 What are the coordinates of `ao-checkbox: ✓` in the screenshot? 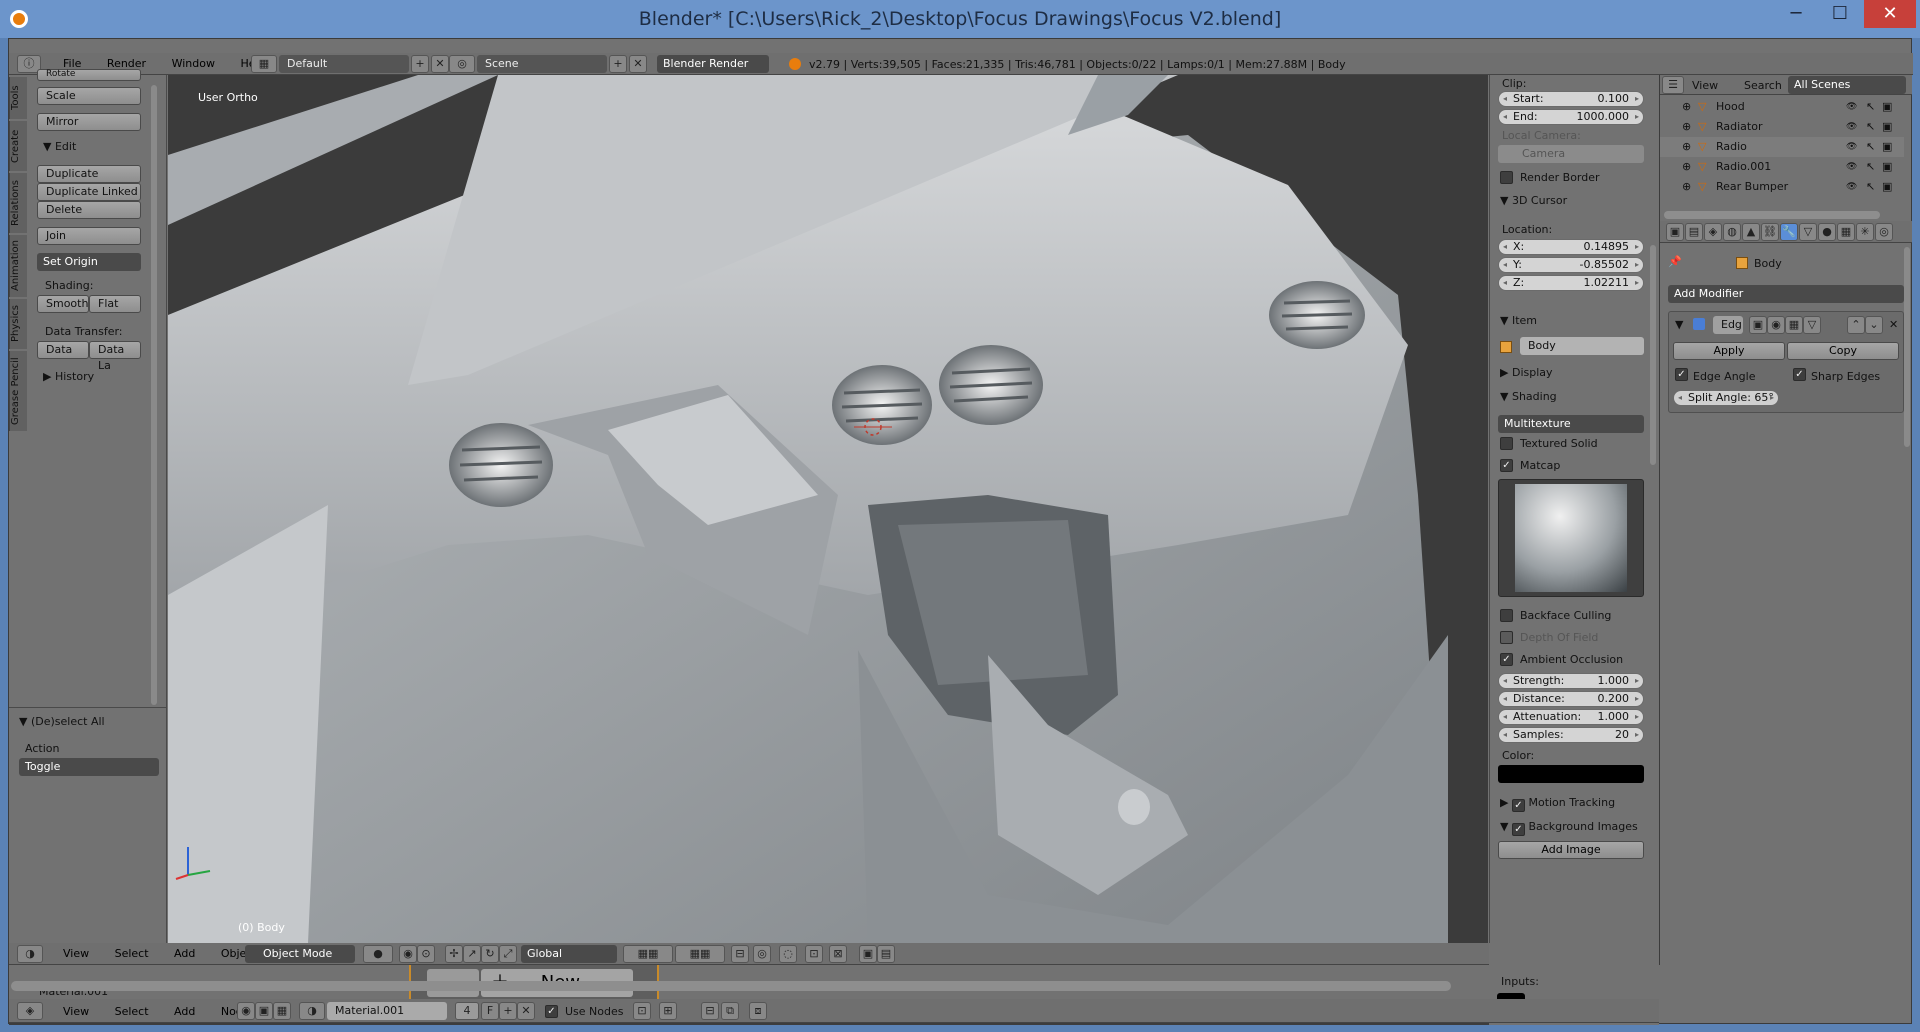 It's located at (1506, 659).